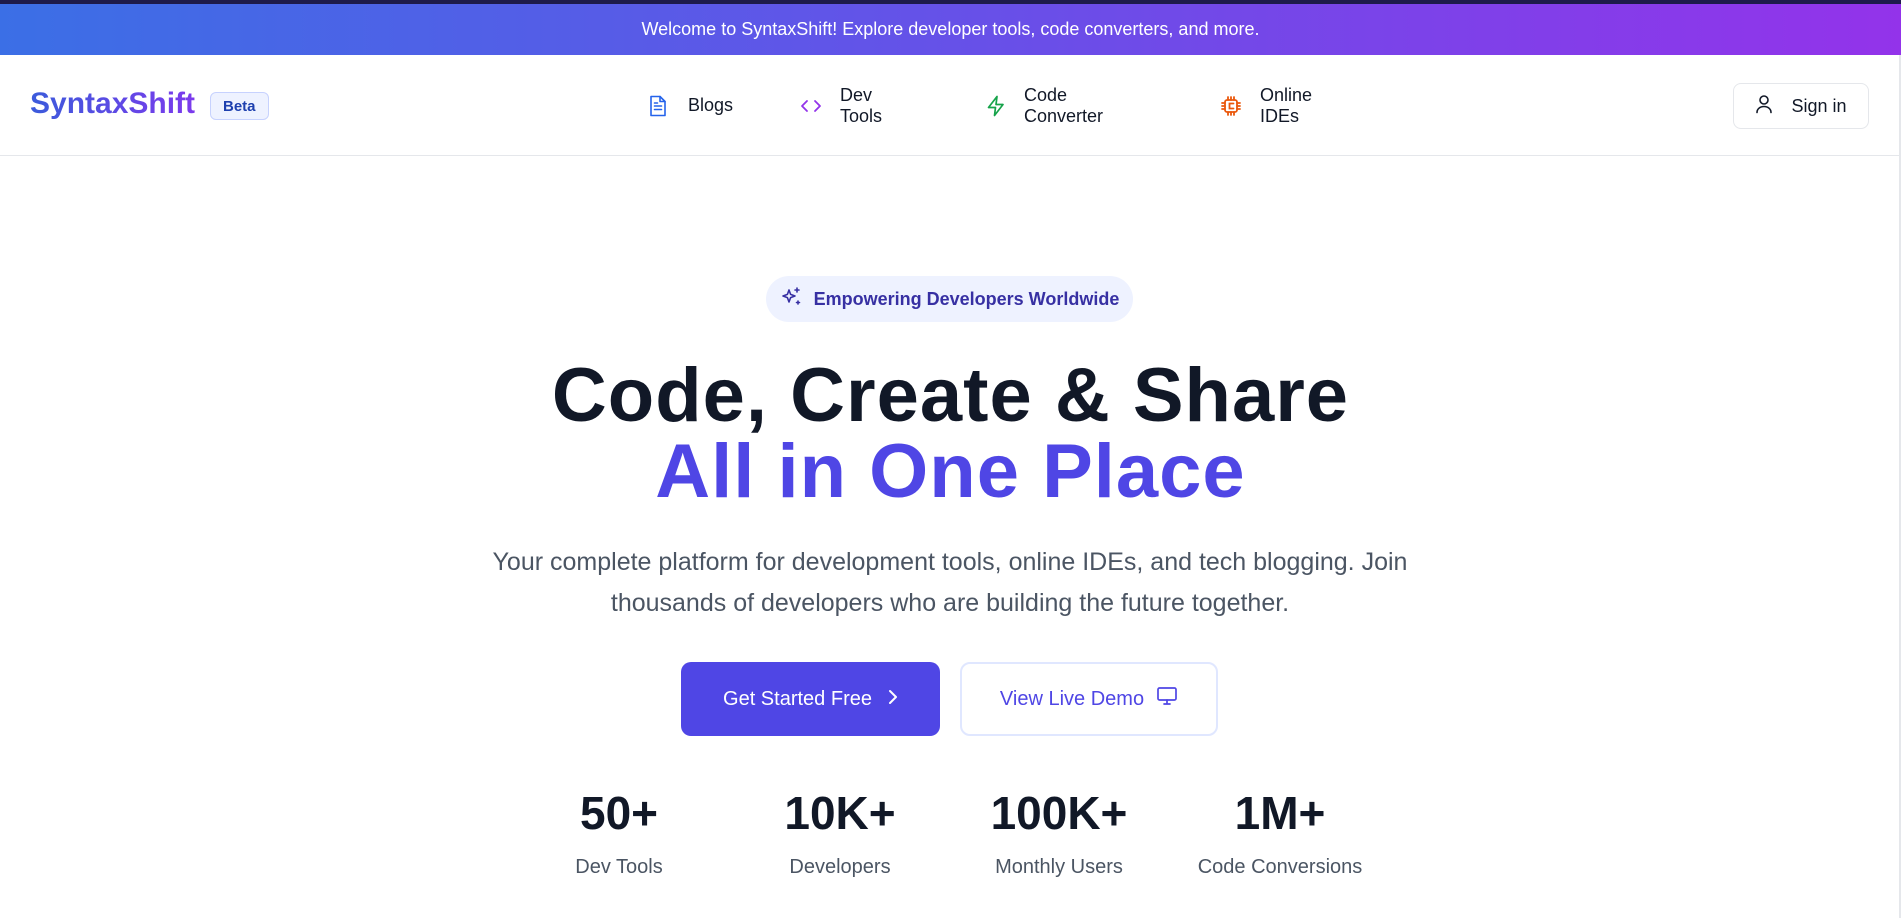  What do you see at coordinates (811, 106) in the screenshot?
I see `code-icon` at bounding box center [811, 106].